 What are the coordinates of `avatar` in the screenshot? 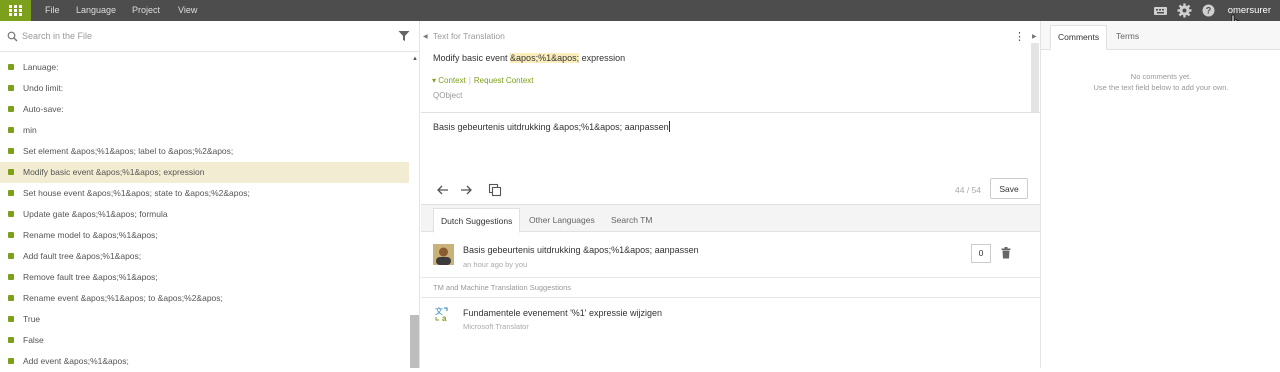 It's located at (443, 254).